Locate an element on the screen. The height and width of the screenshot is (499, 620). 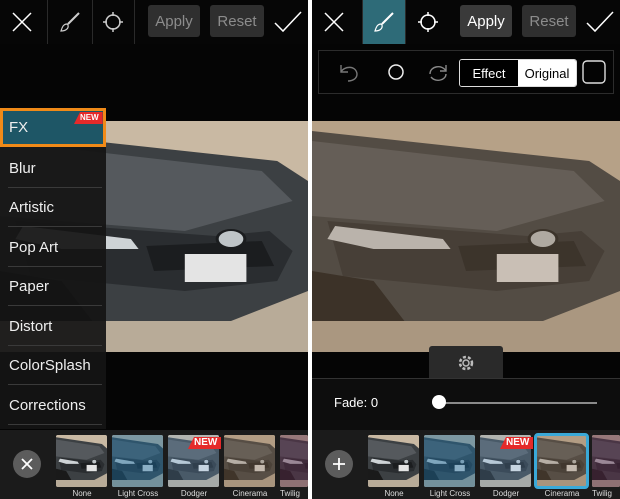
fade-slider-track is located at coordinates (517, 403).